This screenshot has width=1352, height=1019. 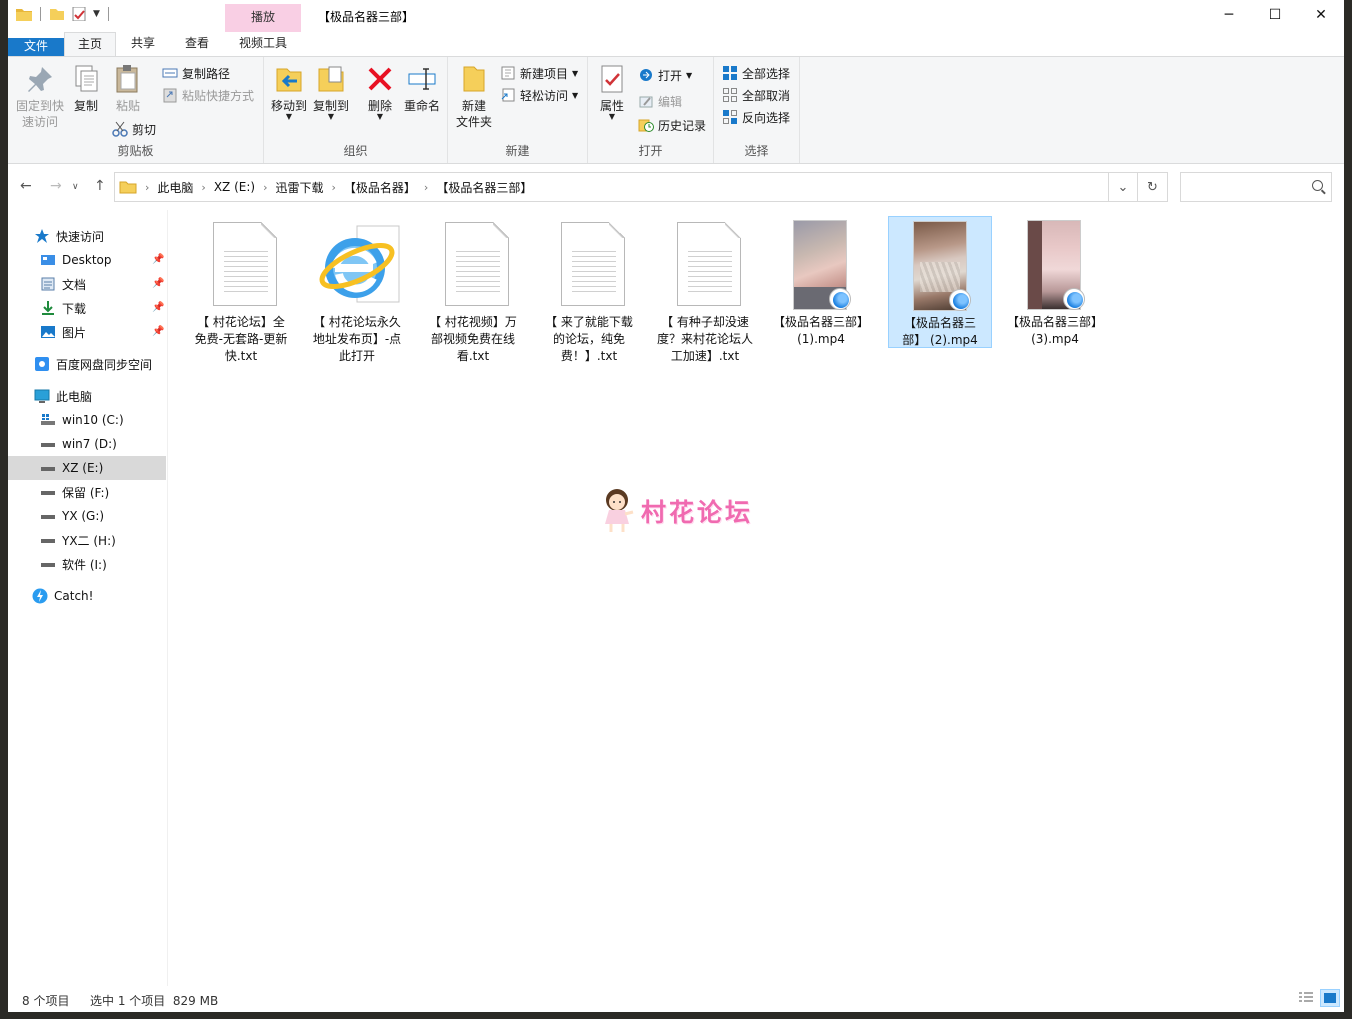 I want to click on copy-path-button: 复制路径, so click(x=196, y=73).